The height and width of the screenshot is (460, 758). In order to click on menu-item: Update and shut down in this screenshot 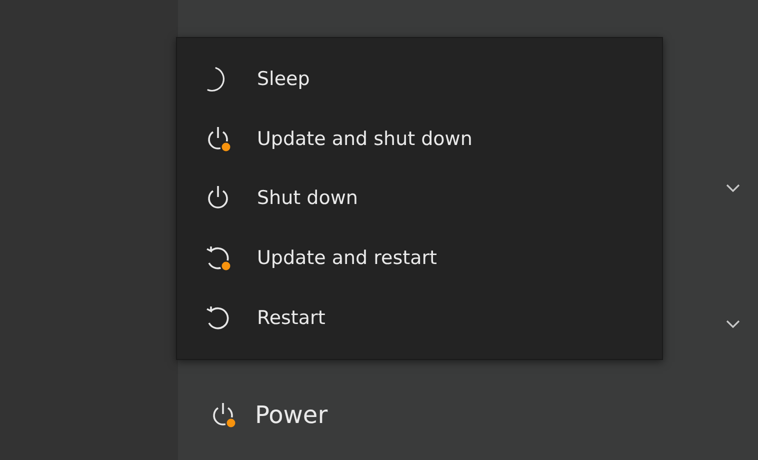, I will do `click(419, 138)`.